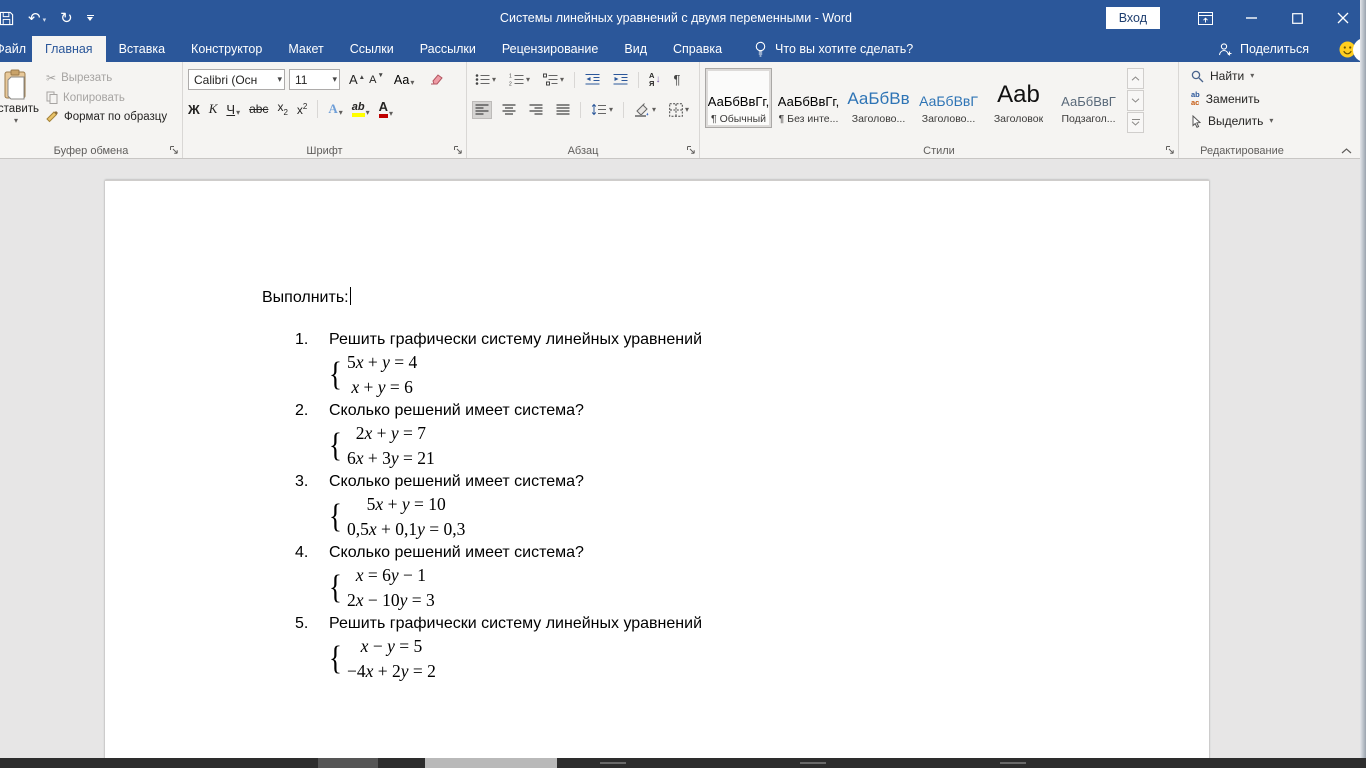  I want to click on tab-file: Файл, so click(16, 49).